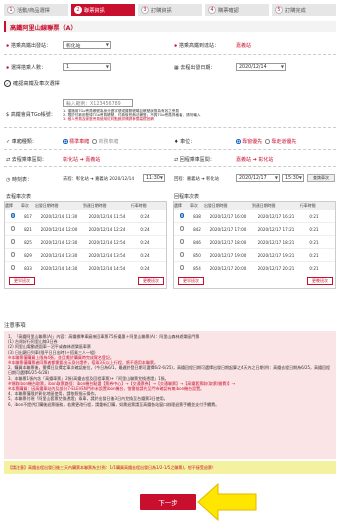 The height and width of the screenshot is (522, 340). Describe the element at coordinates (98, 103) in the screenshot. I see `tgo-input: 輸入範例：X123456789` at that location.